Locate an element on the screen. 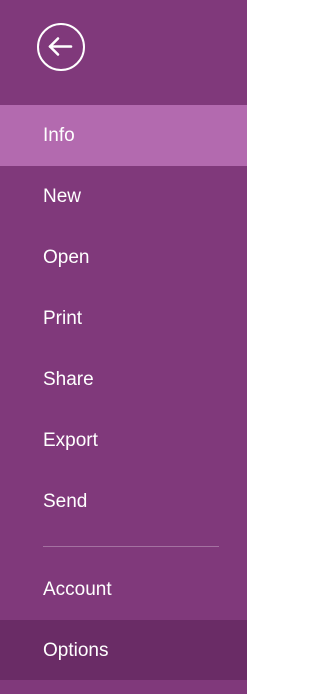 Image resolution: width=320 pixels, height=694 pixels. nav-footer-strip is located at coordinates (123, 687).